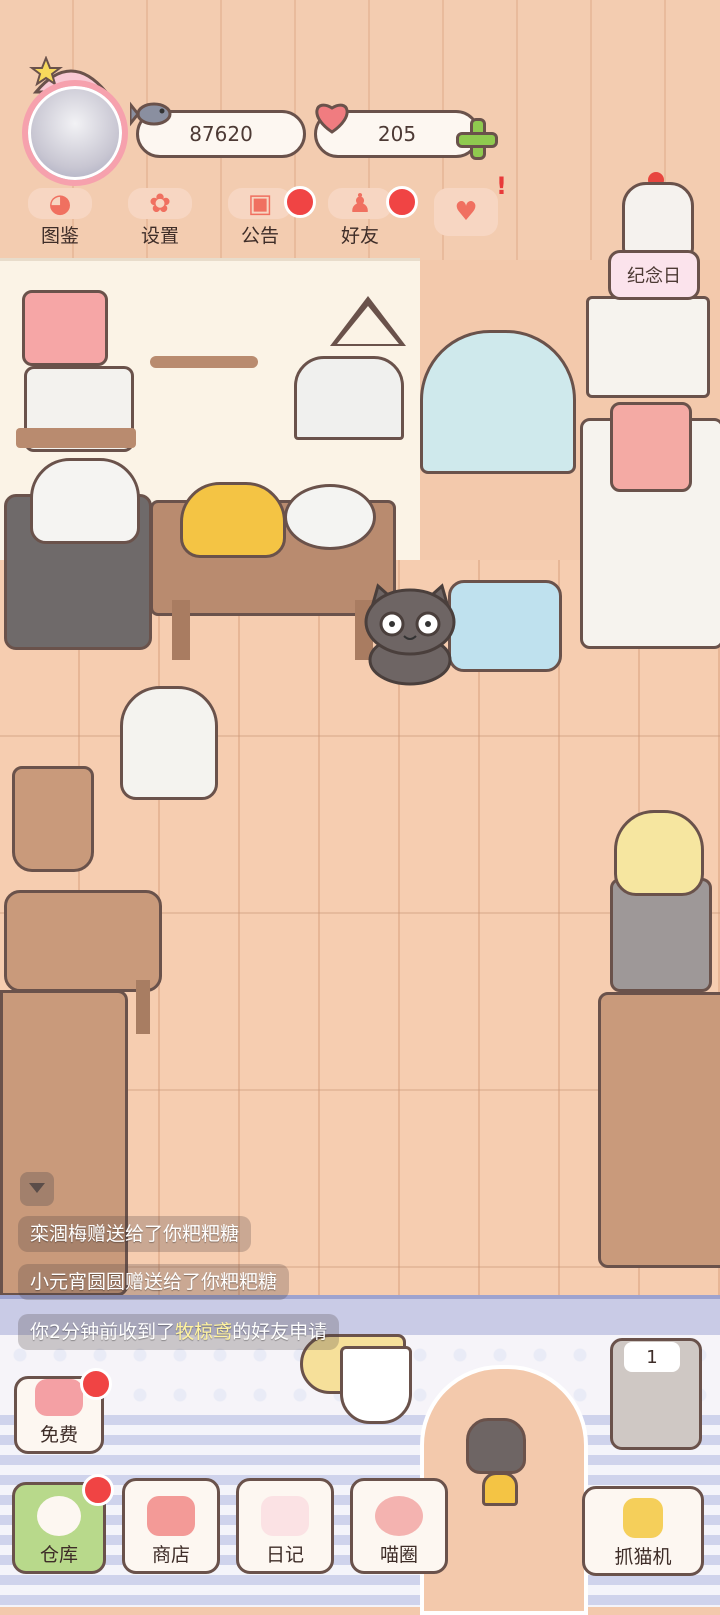 The image size is (720, 1615). What do you see at coordinates (399, 1516) in the screenshot?
I see `planet-cat-icon` at bounding box center [399, 1516].